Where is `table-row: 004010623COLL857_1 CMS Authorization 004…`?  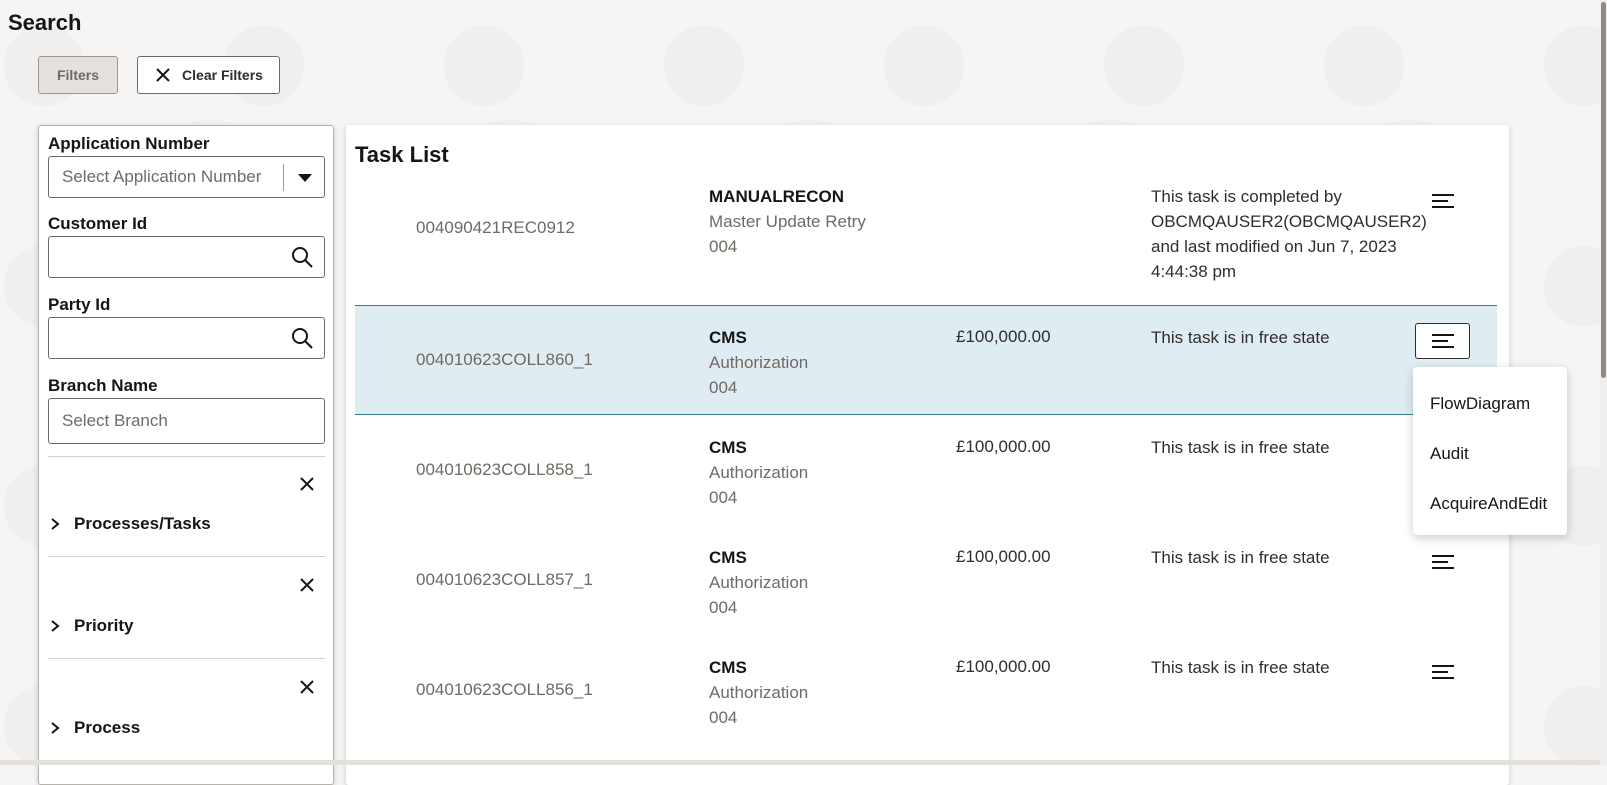
table-row: 004010623COLL857_1 CMS Authorization 004… is located at coordinates (926, 582).